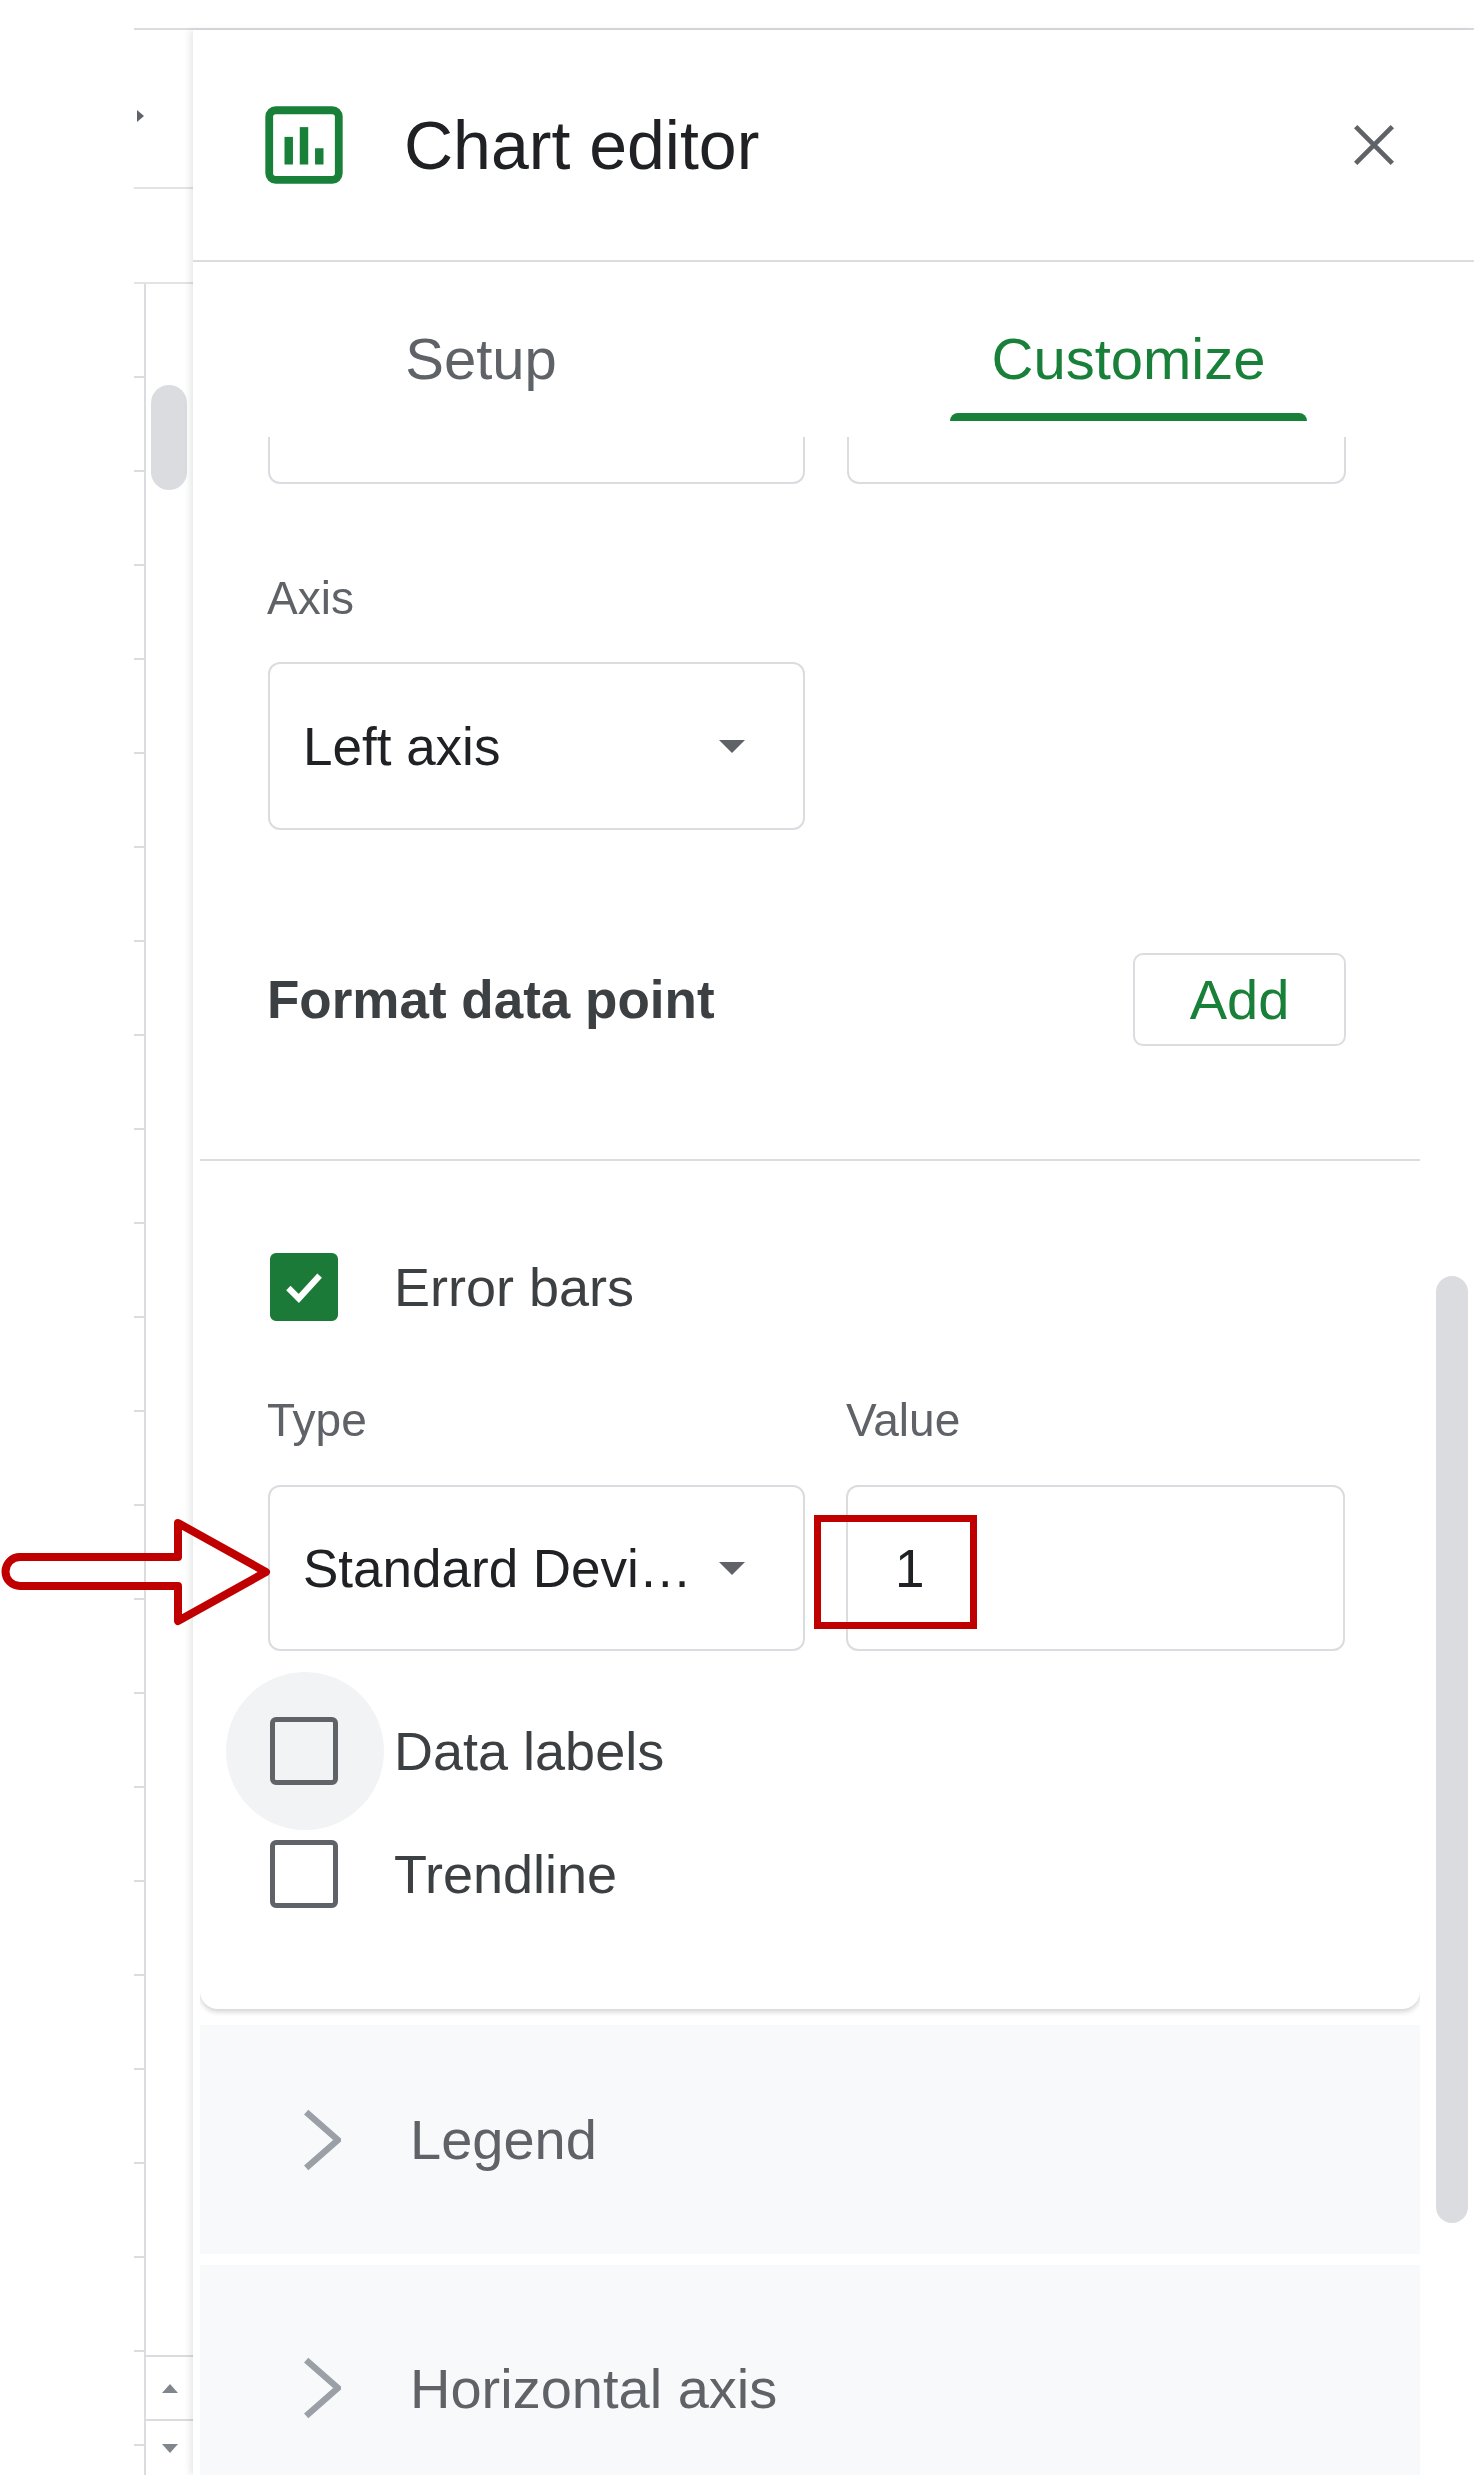 Image resolution: width=1474 pixels, height=2475 pixels. I want to click on tab: Setup, so click(481, 341).